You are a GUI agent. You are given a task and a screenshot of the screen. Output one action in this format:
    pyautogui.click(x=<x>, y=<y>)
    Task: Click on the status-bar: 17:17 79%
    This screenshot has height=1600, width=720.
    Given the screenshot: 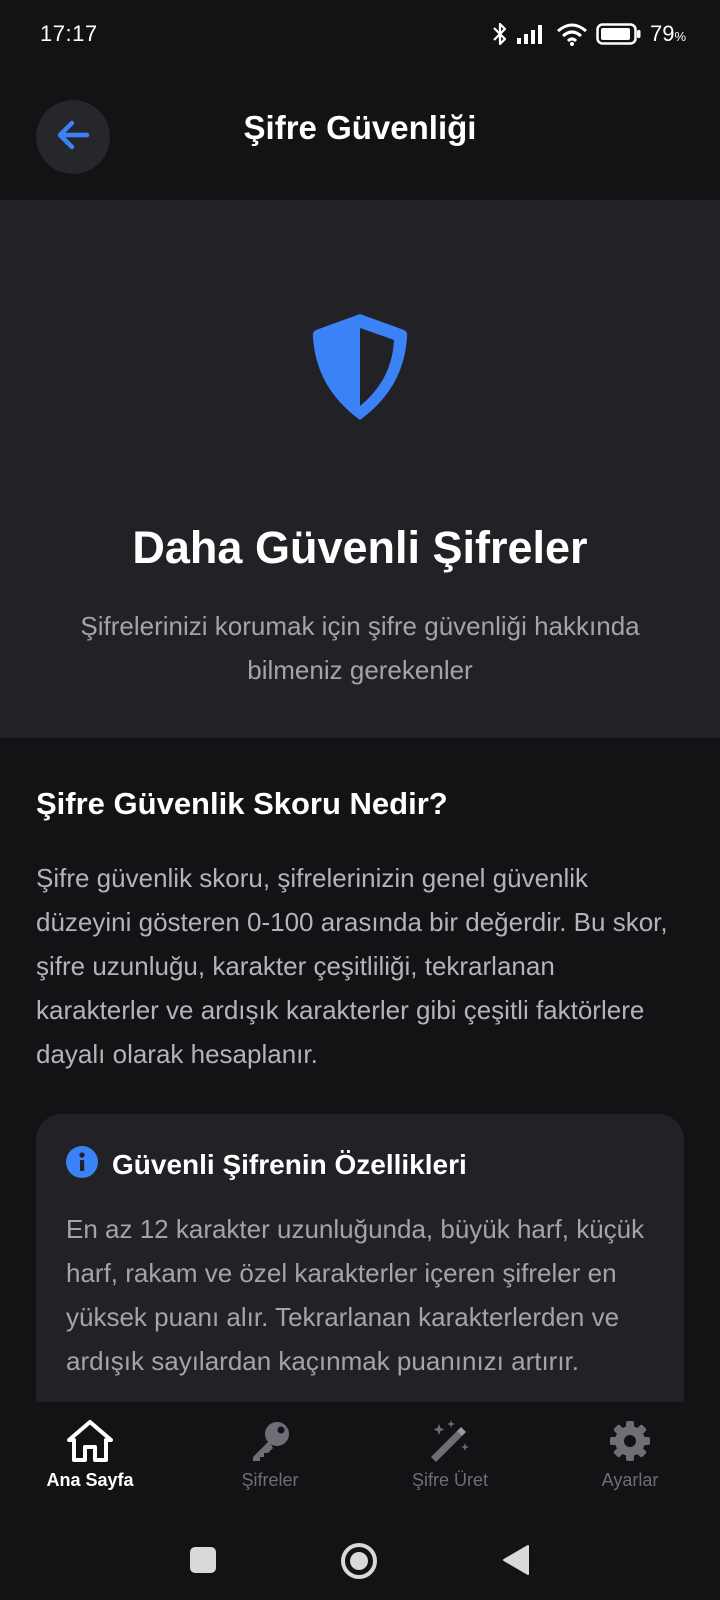 What is the action you would take?
    pyautogui.click(x=360, y=34)
    